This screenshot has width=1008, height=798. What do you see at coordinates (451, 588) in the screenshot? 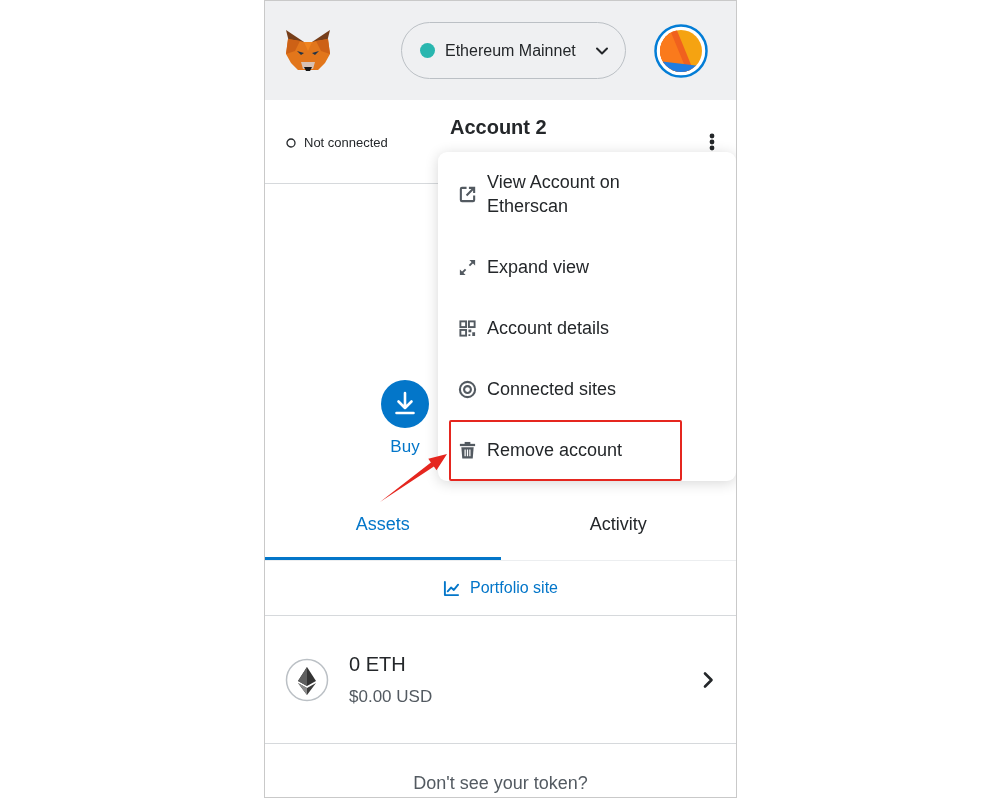
I see `line-chart-icon` at bounding box center [451, 588].